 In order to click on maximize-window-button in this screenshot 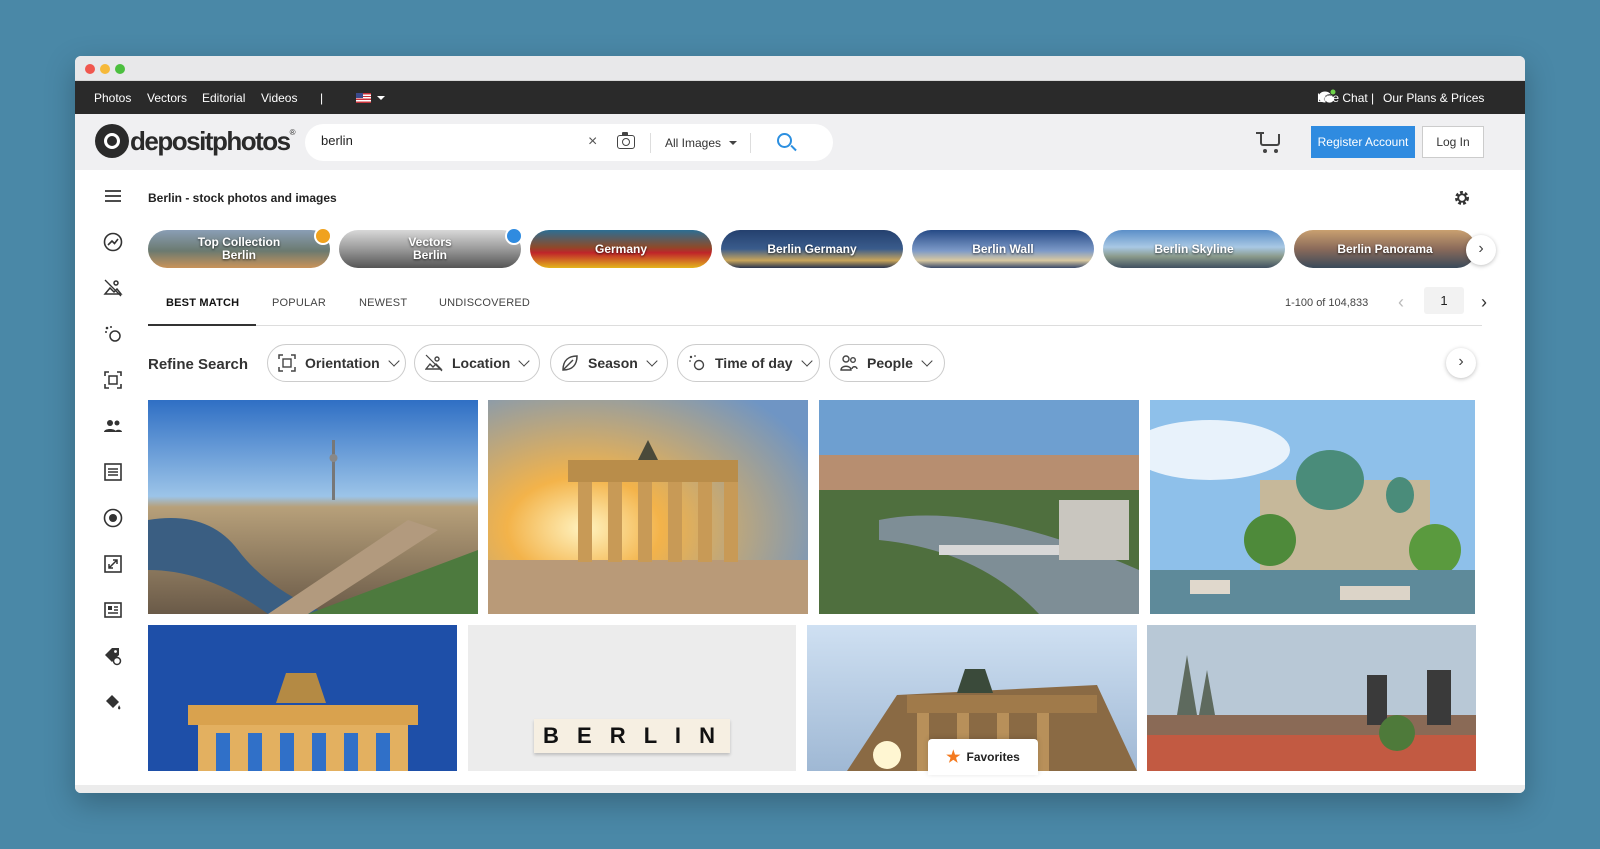, I will do `click(120, 69)`.